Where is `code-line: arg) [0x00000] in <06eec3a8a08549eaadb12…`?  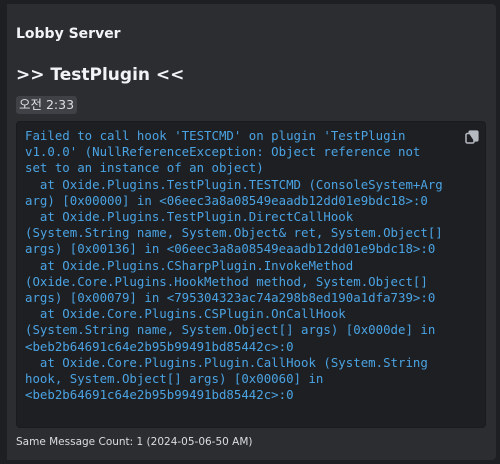
code-line: arg) [0x00000] in <06eec3a8a08549eaadb12… is located at coordinates (226, 200).